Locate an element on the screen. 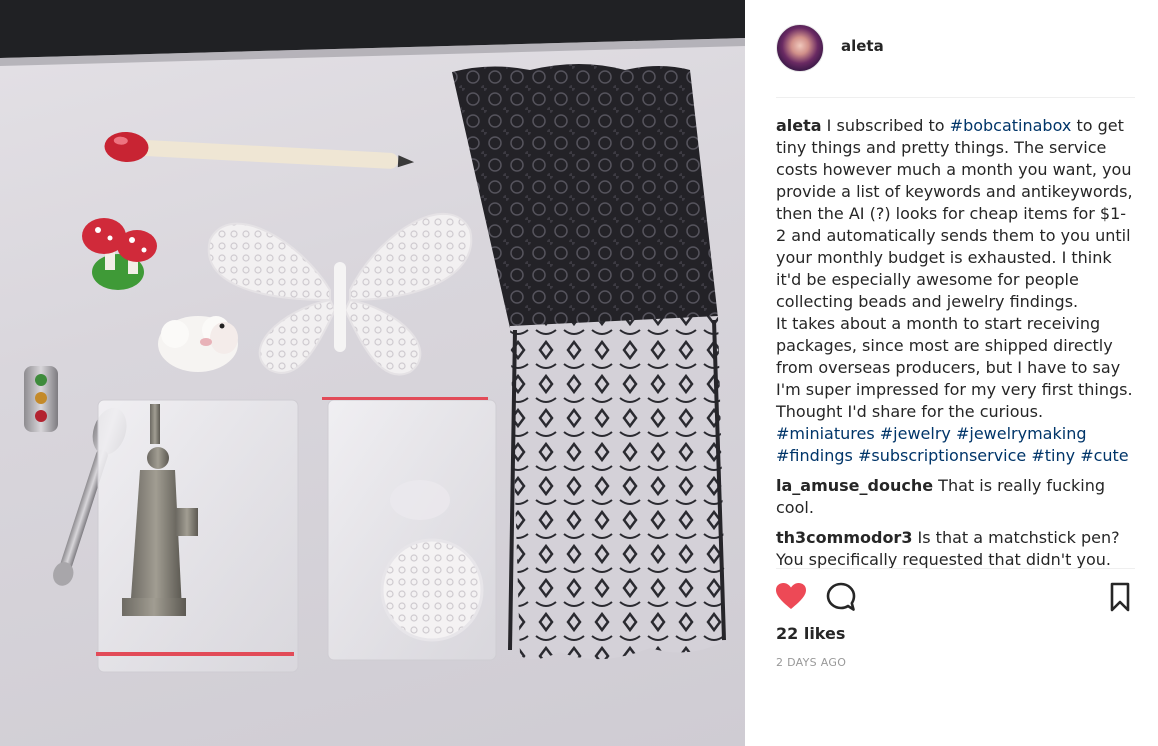  heart-icon is located at coordinates (791, 597).